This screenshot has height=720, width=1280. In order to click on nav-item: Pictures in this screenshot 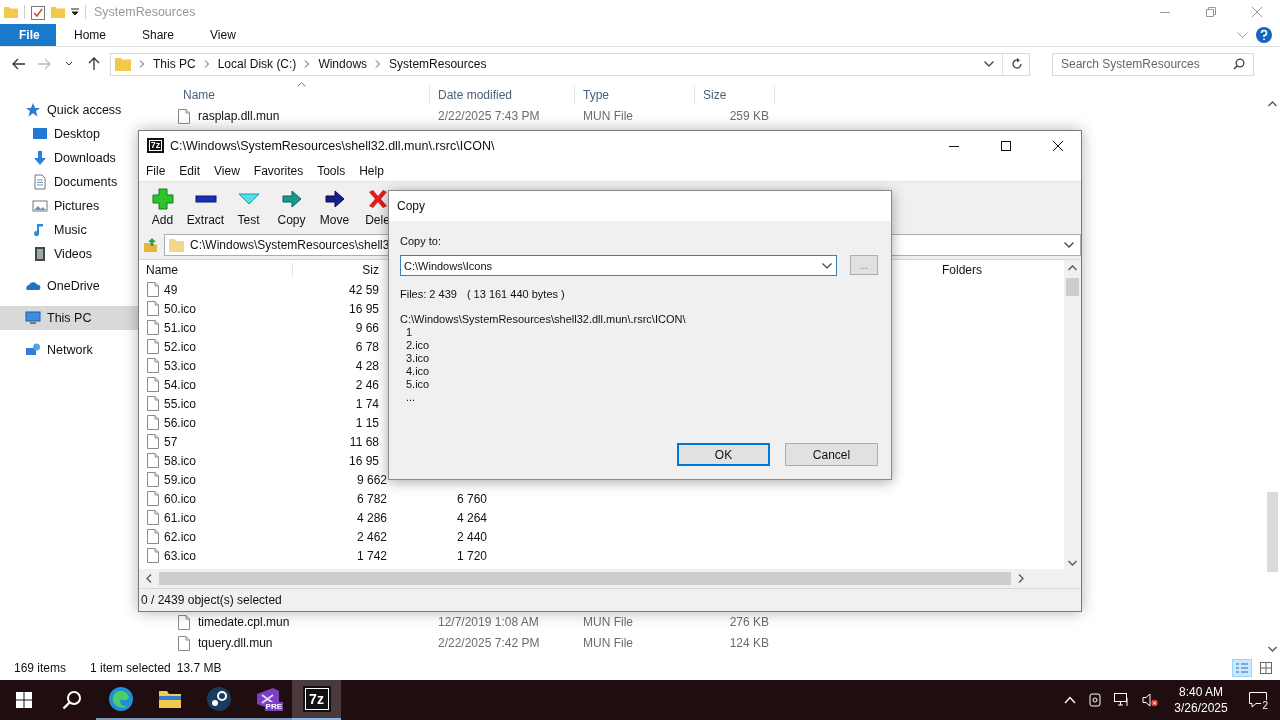, I will do `click(70, 206)`.